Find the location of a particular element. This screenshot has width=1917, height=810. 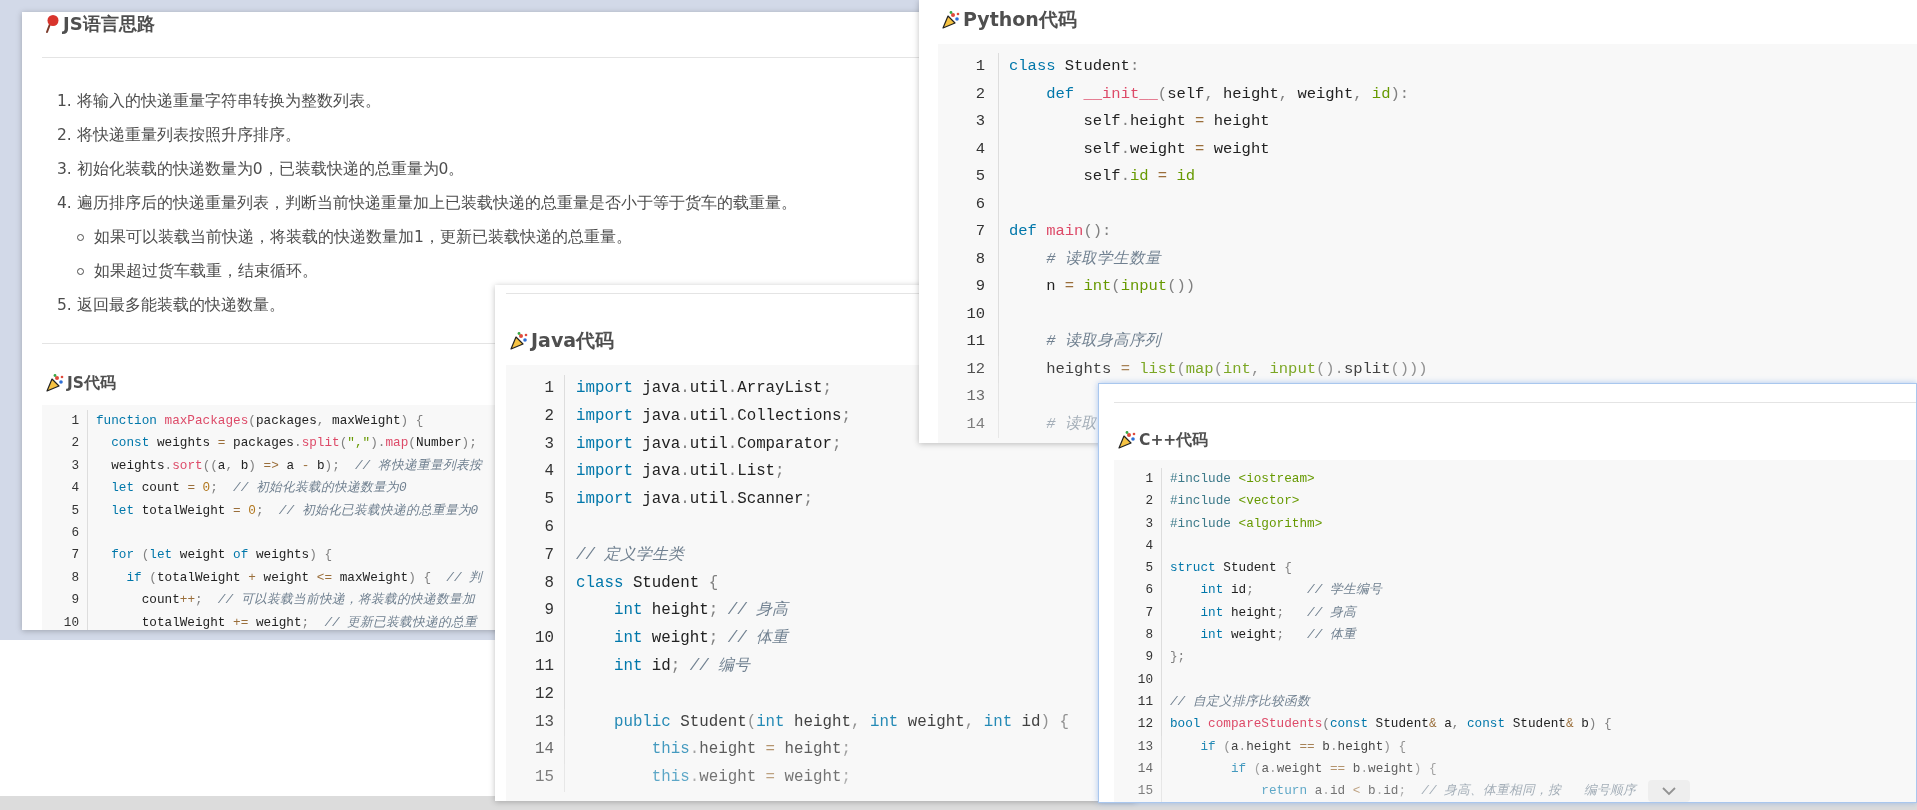

code-line: weights.sort((a, b) => a - b); // 将快递重量列表按 is located at coordinates (296, 465).